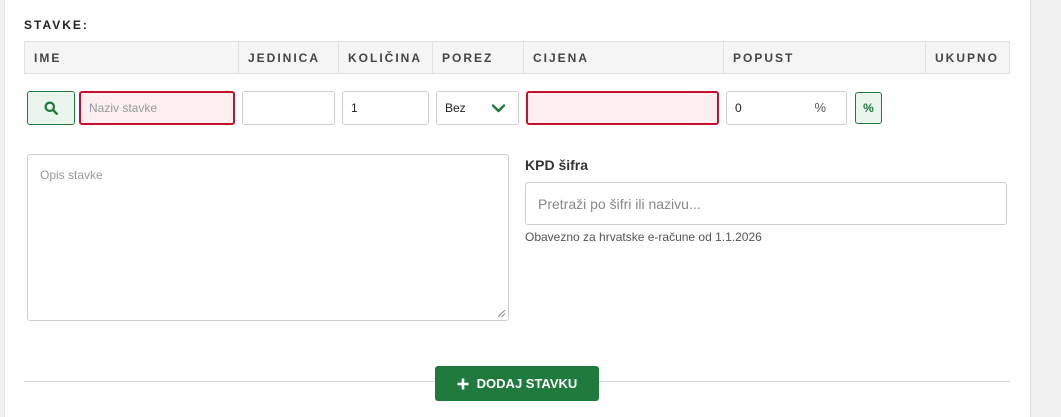  Describe the element at coordinates (967, 57) in the screenshot. I see `column-header-ukupno: UKUPNO` at that location.